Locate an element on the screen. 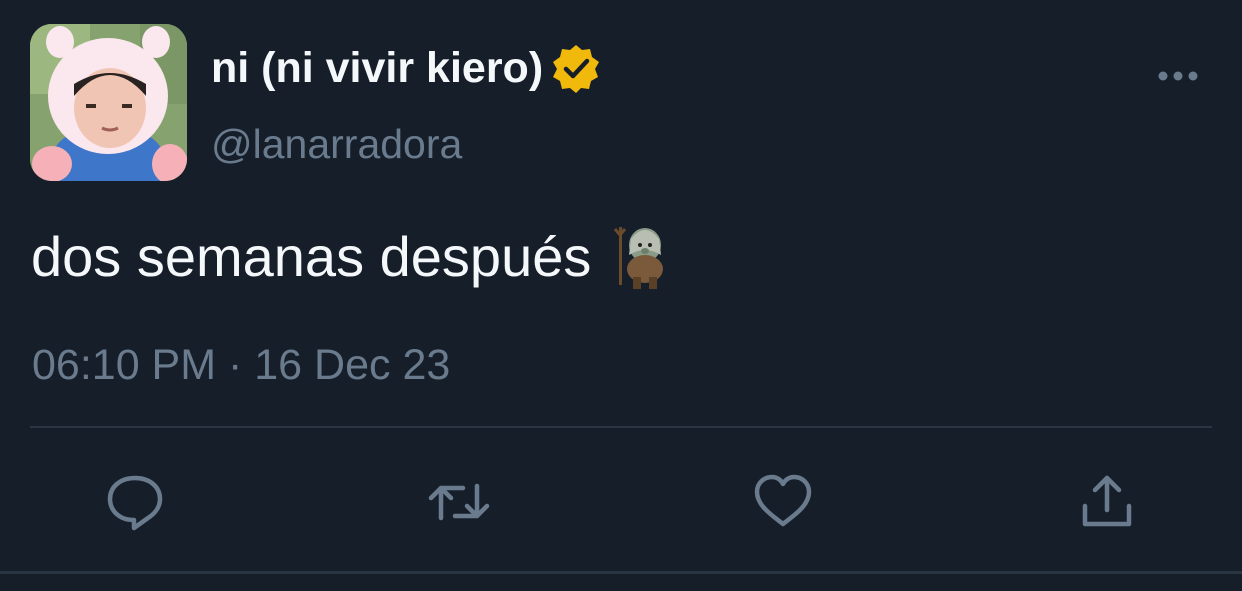  share-button is located at coordinates (1107, 502).